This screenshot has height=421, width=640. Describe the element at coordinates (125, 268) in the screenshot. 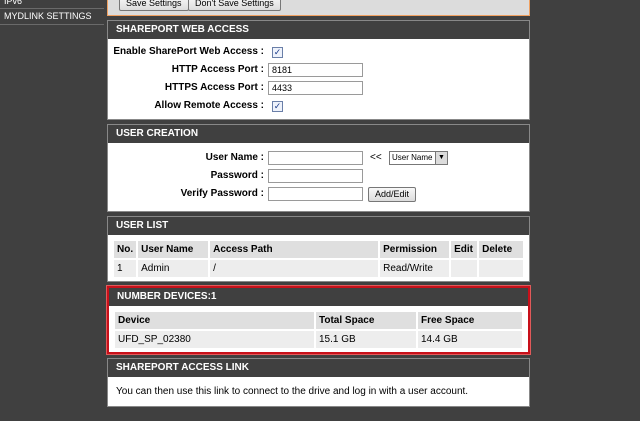

I see `cell-no: 1` at that location.